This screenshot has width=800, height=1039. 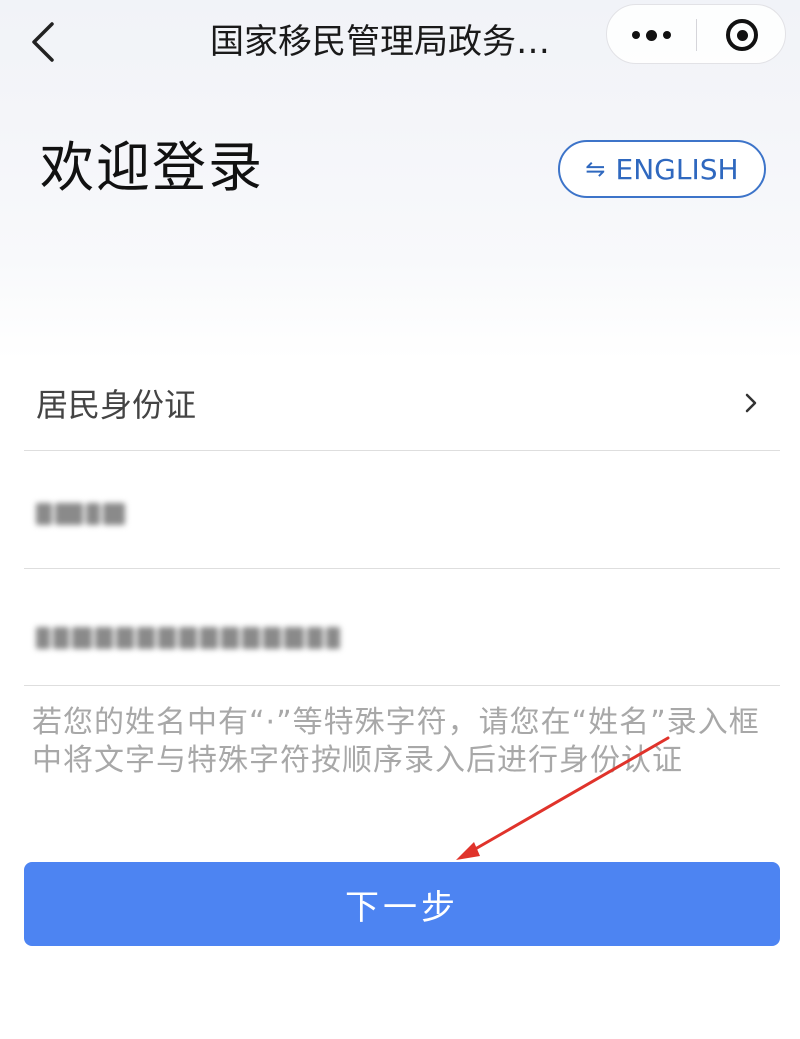 I want to click on mini-program-capsule, so click(x=696, y=34).